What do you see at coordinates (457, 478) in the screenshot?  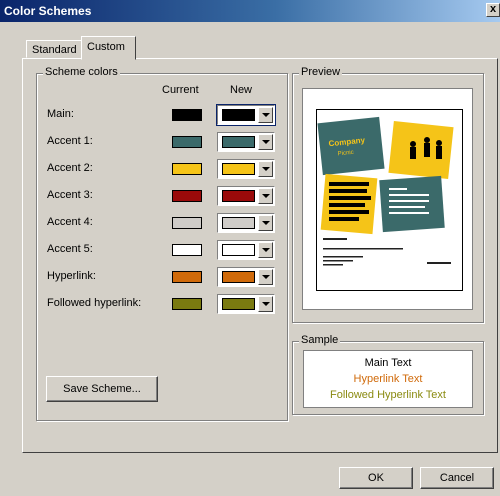 I see `cancel-button: Cancel` at bounding box center [457, 478].